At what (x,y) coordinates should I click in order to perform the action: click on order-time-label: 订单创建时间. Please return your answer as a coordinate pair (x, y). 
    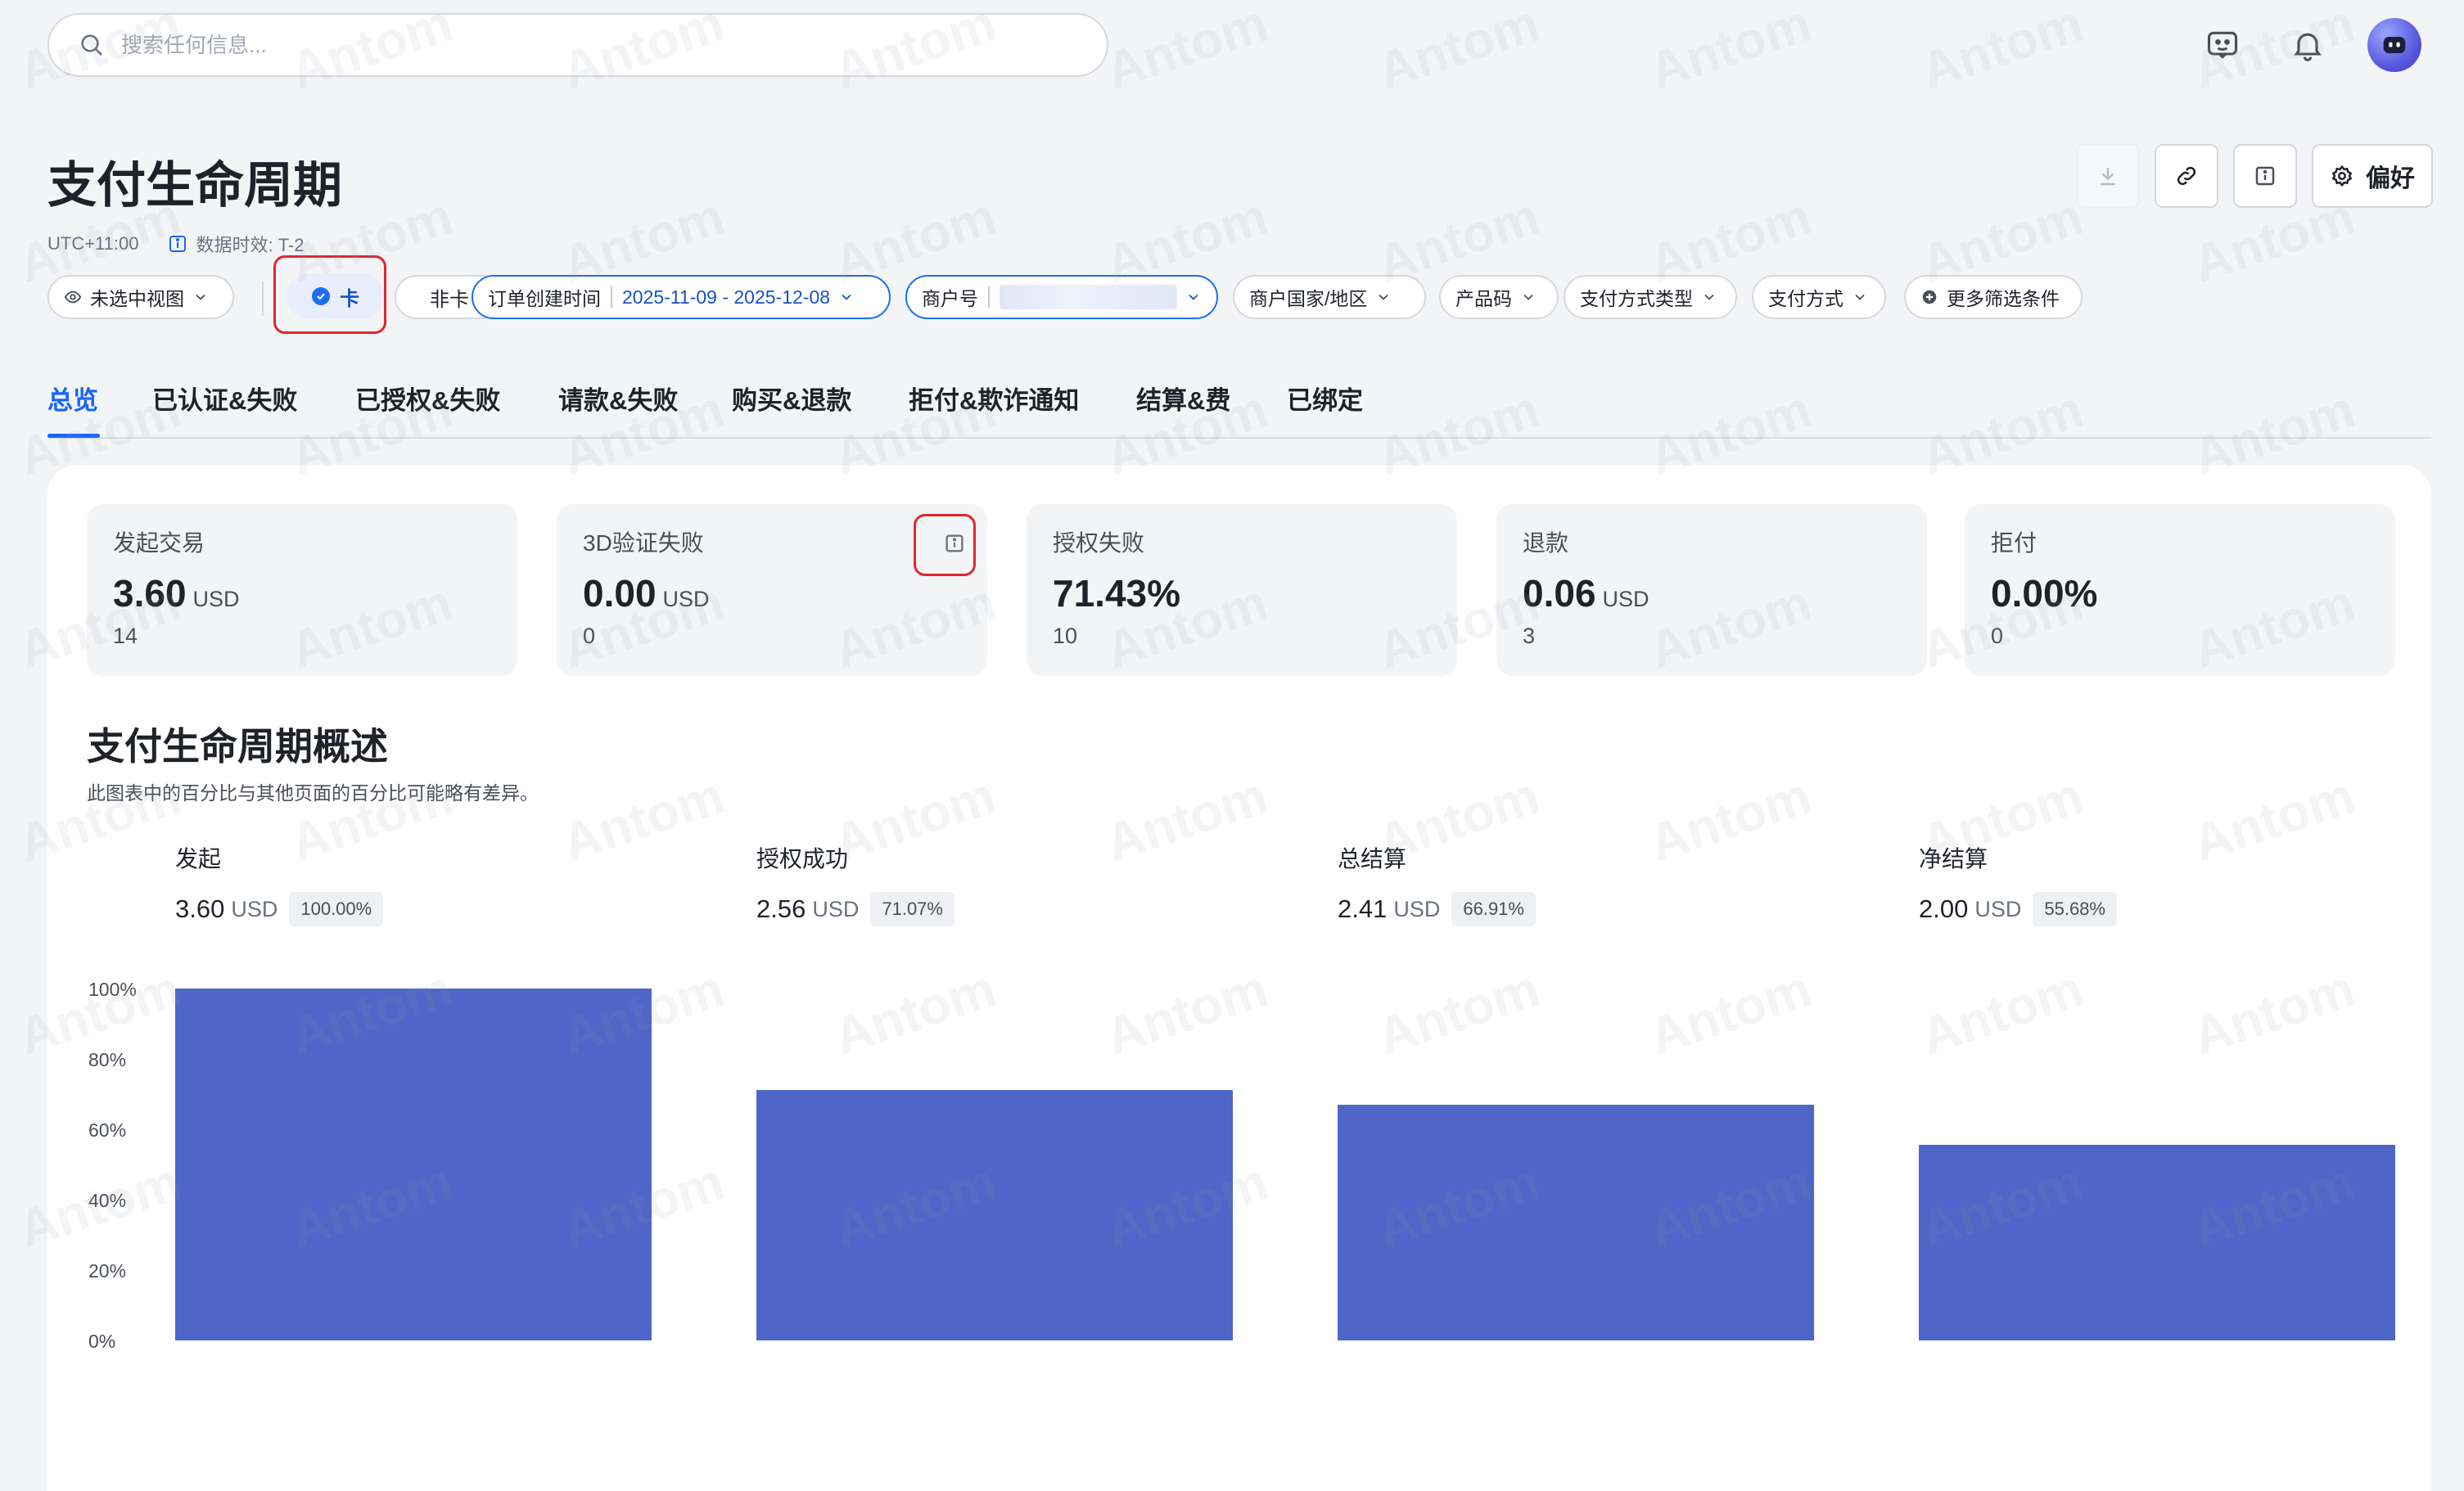
    Looking at the image, I should click on (544, 298).